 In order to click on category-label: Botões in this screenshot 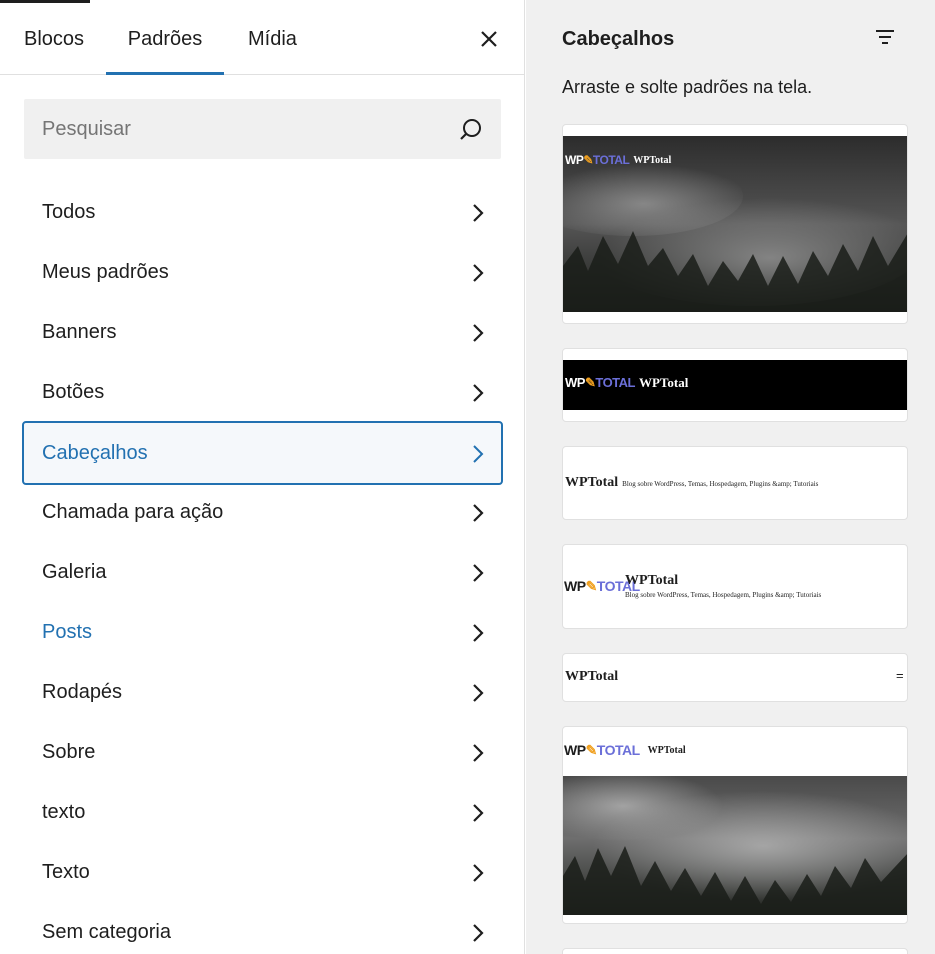, I will do `click(73, 392)`.